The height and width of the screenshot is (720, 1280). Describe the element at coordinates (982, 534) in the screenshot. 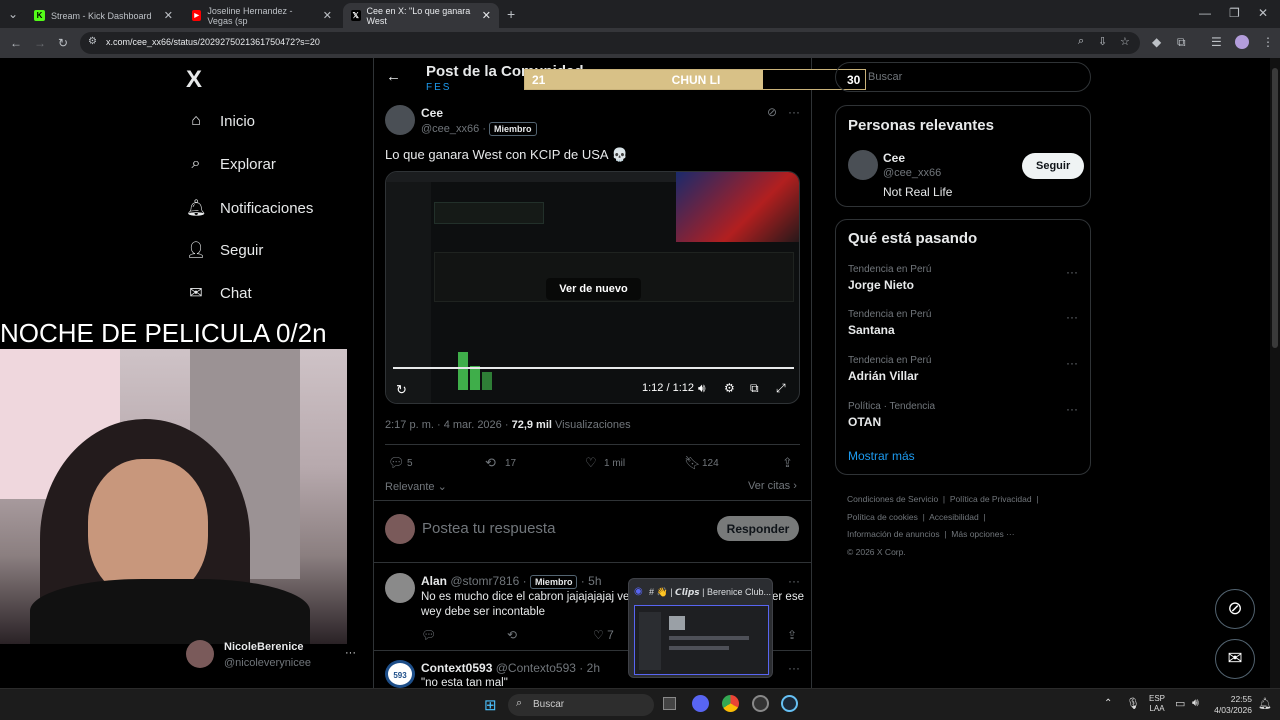

I see `footer-link: Más opciones ···` at that location.